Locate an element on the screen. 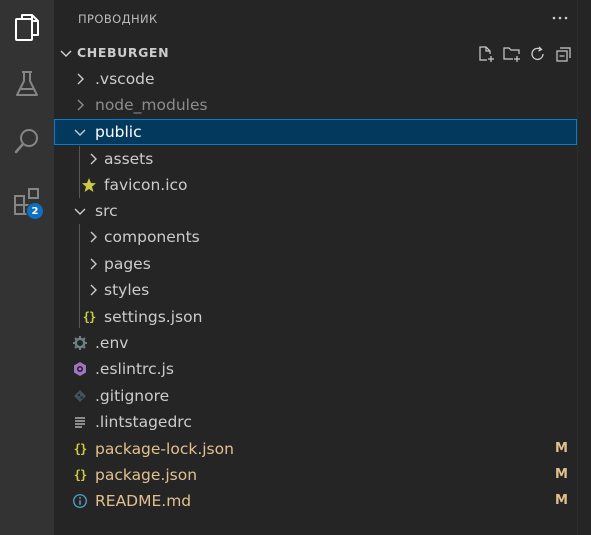 This screenshot has height=535, width=591. sidebar-scrollbar is located at coordinates (584, 267).